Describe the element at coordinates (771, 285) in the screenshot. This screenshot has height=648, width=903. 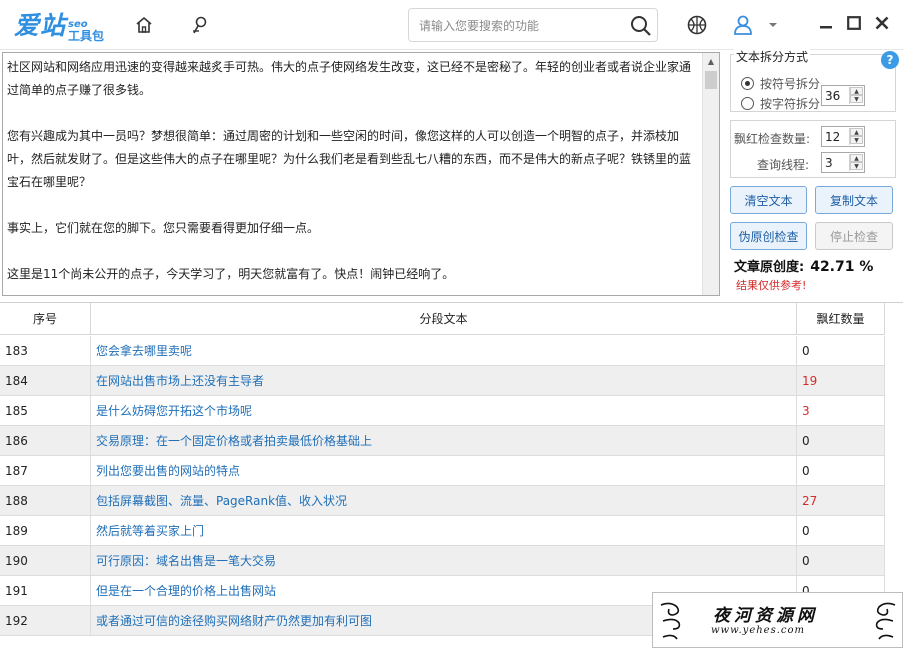
I see `result-note: 结果仅供参考!` at that location.